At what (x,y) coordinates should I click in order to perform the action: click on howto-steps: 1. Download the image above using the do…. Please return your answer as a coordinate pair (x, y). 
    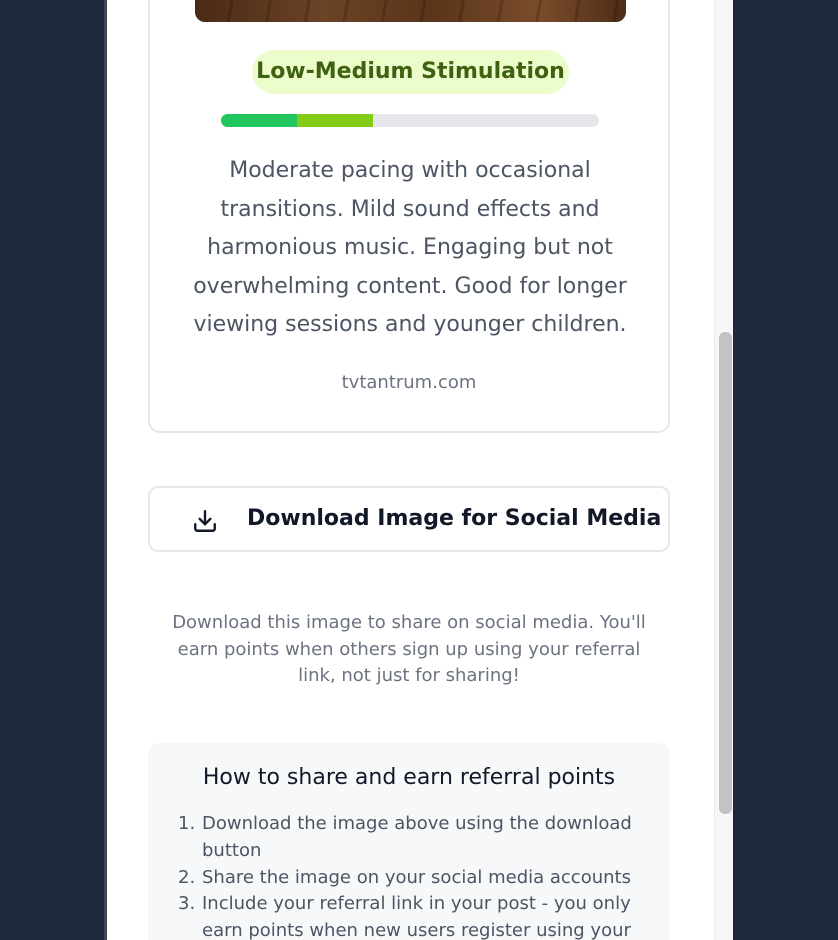
    Looking at the image, I should click on (417, 875).